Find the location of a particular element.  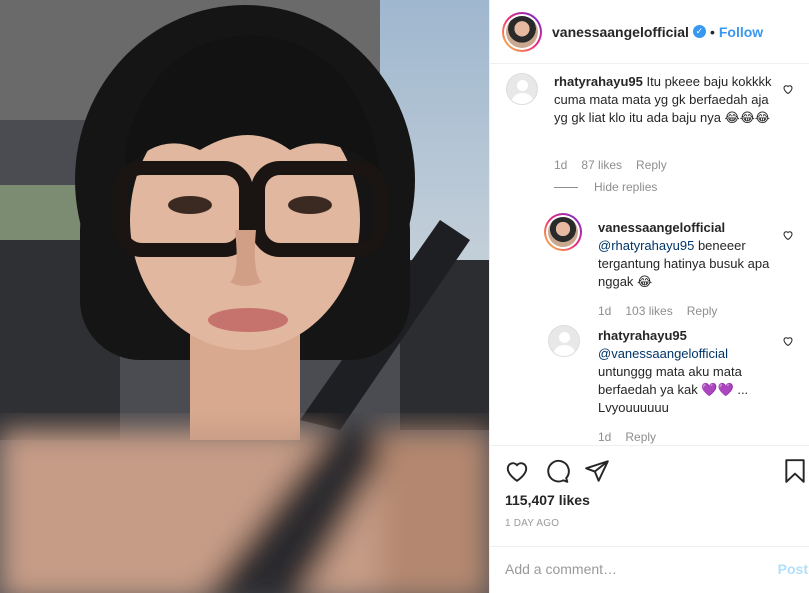

share-icon is located at coordinates (597, 471).